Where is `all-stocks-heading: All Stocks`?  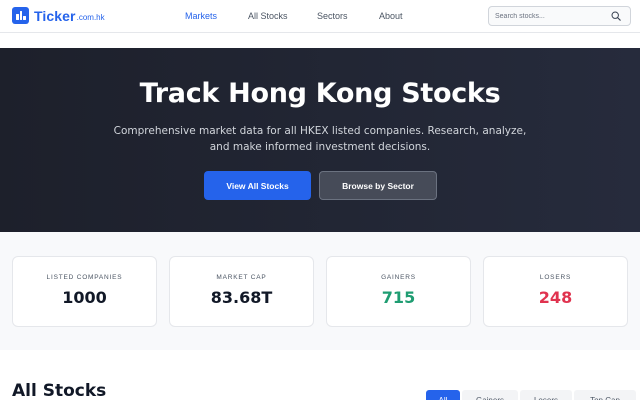
all-stocks-heading: All Stocks is located at coordinates (59, 390).